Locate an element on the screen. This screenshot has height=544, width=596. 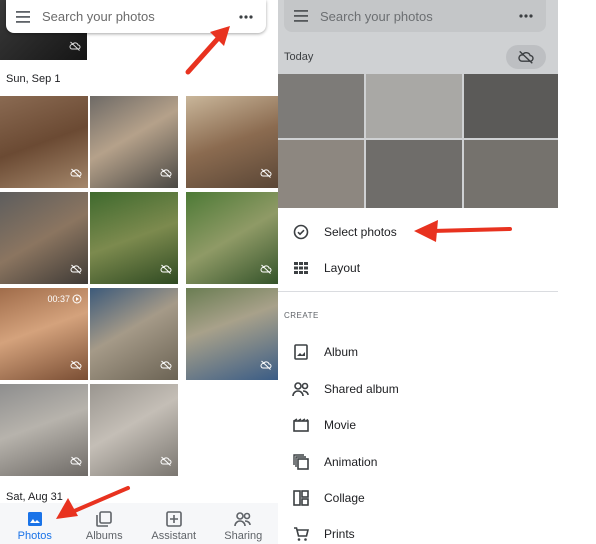
play-icon is located at coordinates (77, 299).